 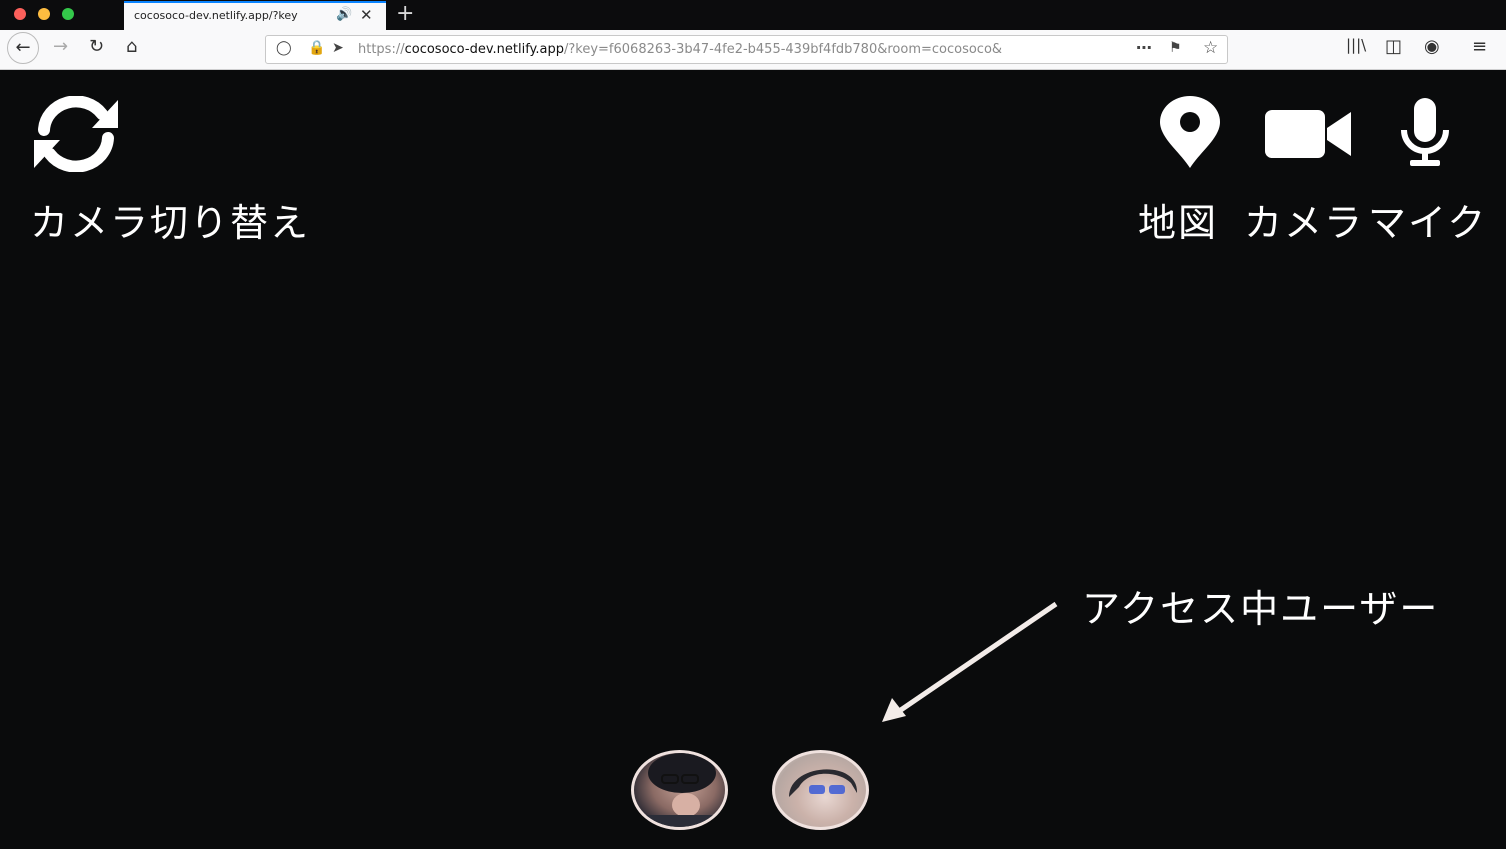 I want to click on more-actions-icon: ⋯, so click(x=1144, y=47).